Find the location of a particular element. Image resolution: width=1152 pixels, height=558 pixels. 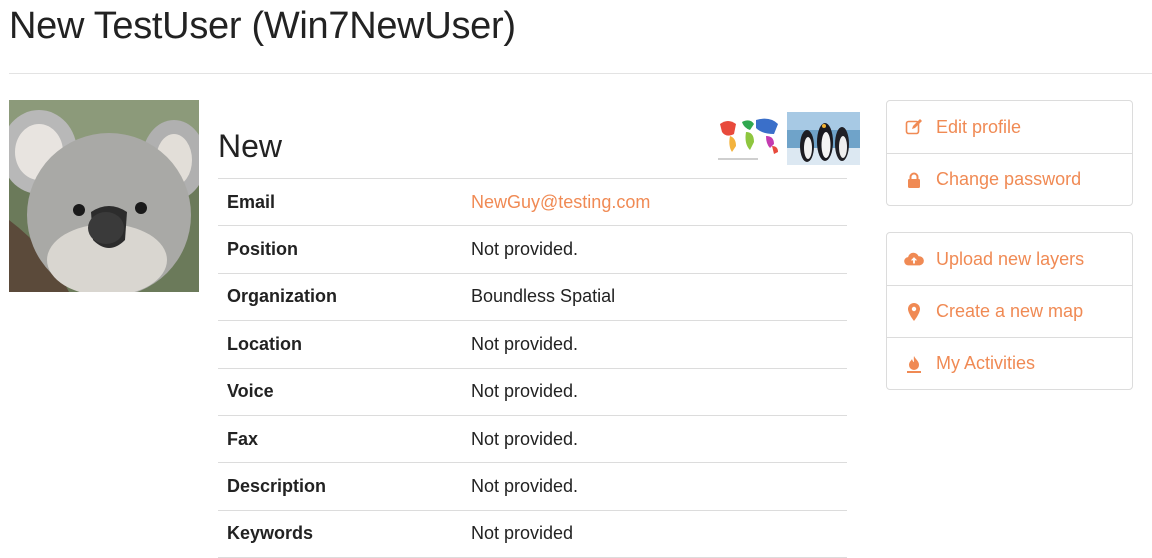

detail-value: Boundless Spatial is located at coordinates (543, 296).